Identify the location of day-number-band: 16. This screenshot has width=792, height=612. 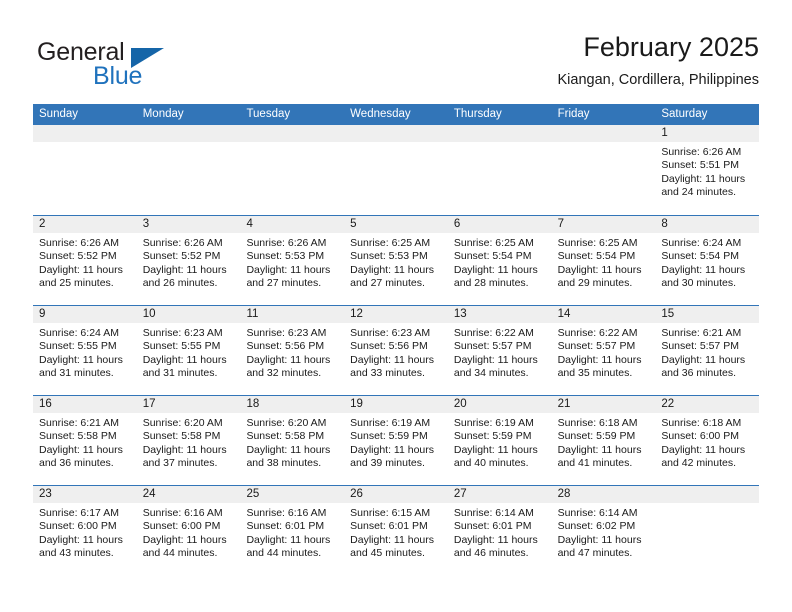
(85, 404).